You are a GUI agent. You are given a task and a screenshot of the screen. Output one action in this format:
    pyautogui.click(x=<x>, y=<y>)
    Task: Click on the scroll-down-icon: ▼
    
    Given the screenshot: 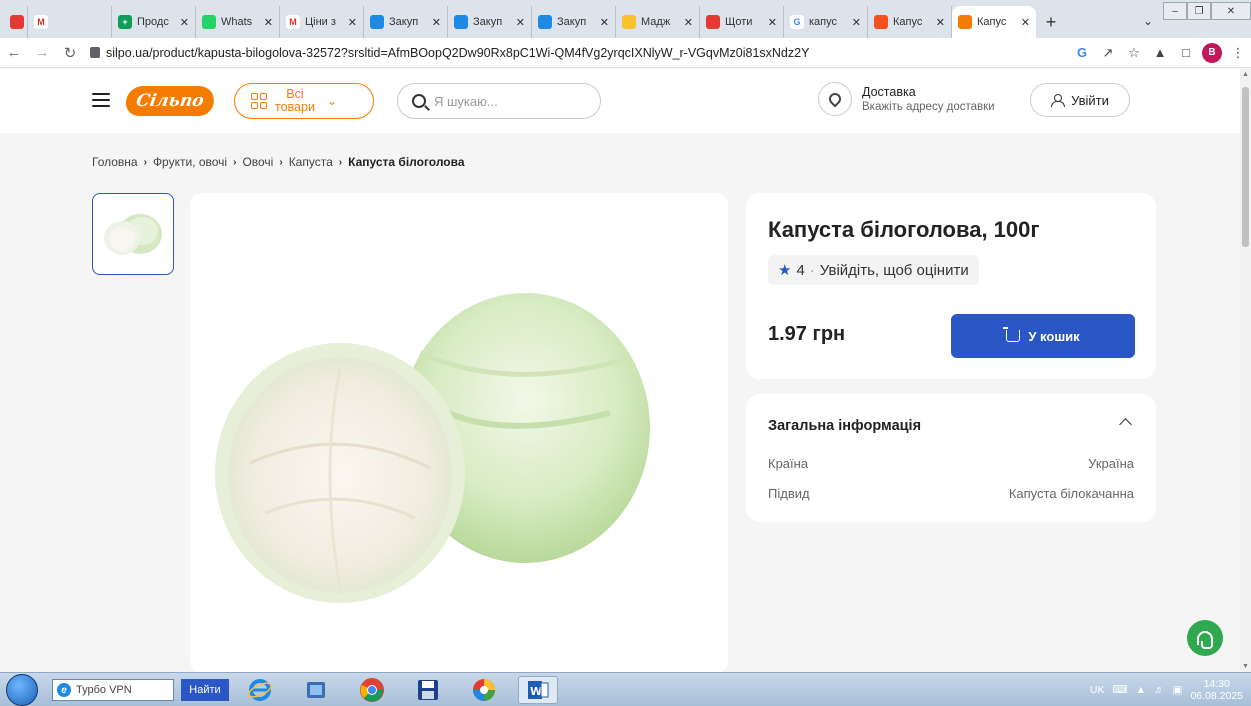 What is the action you would take?
    pyautogui.click(x=1245, y=666)
    